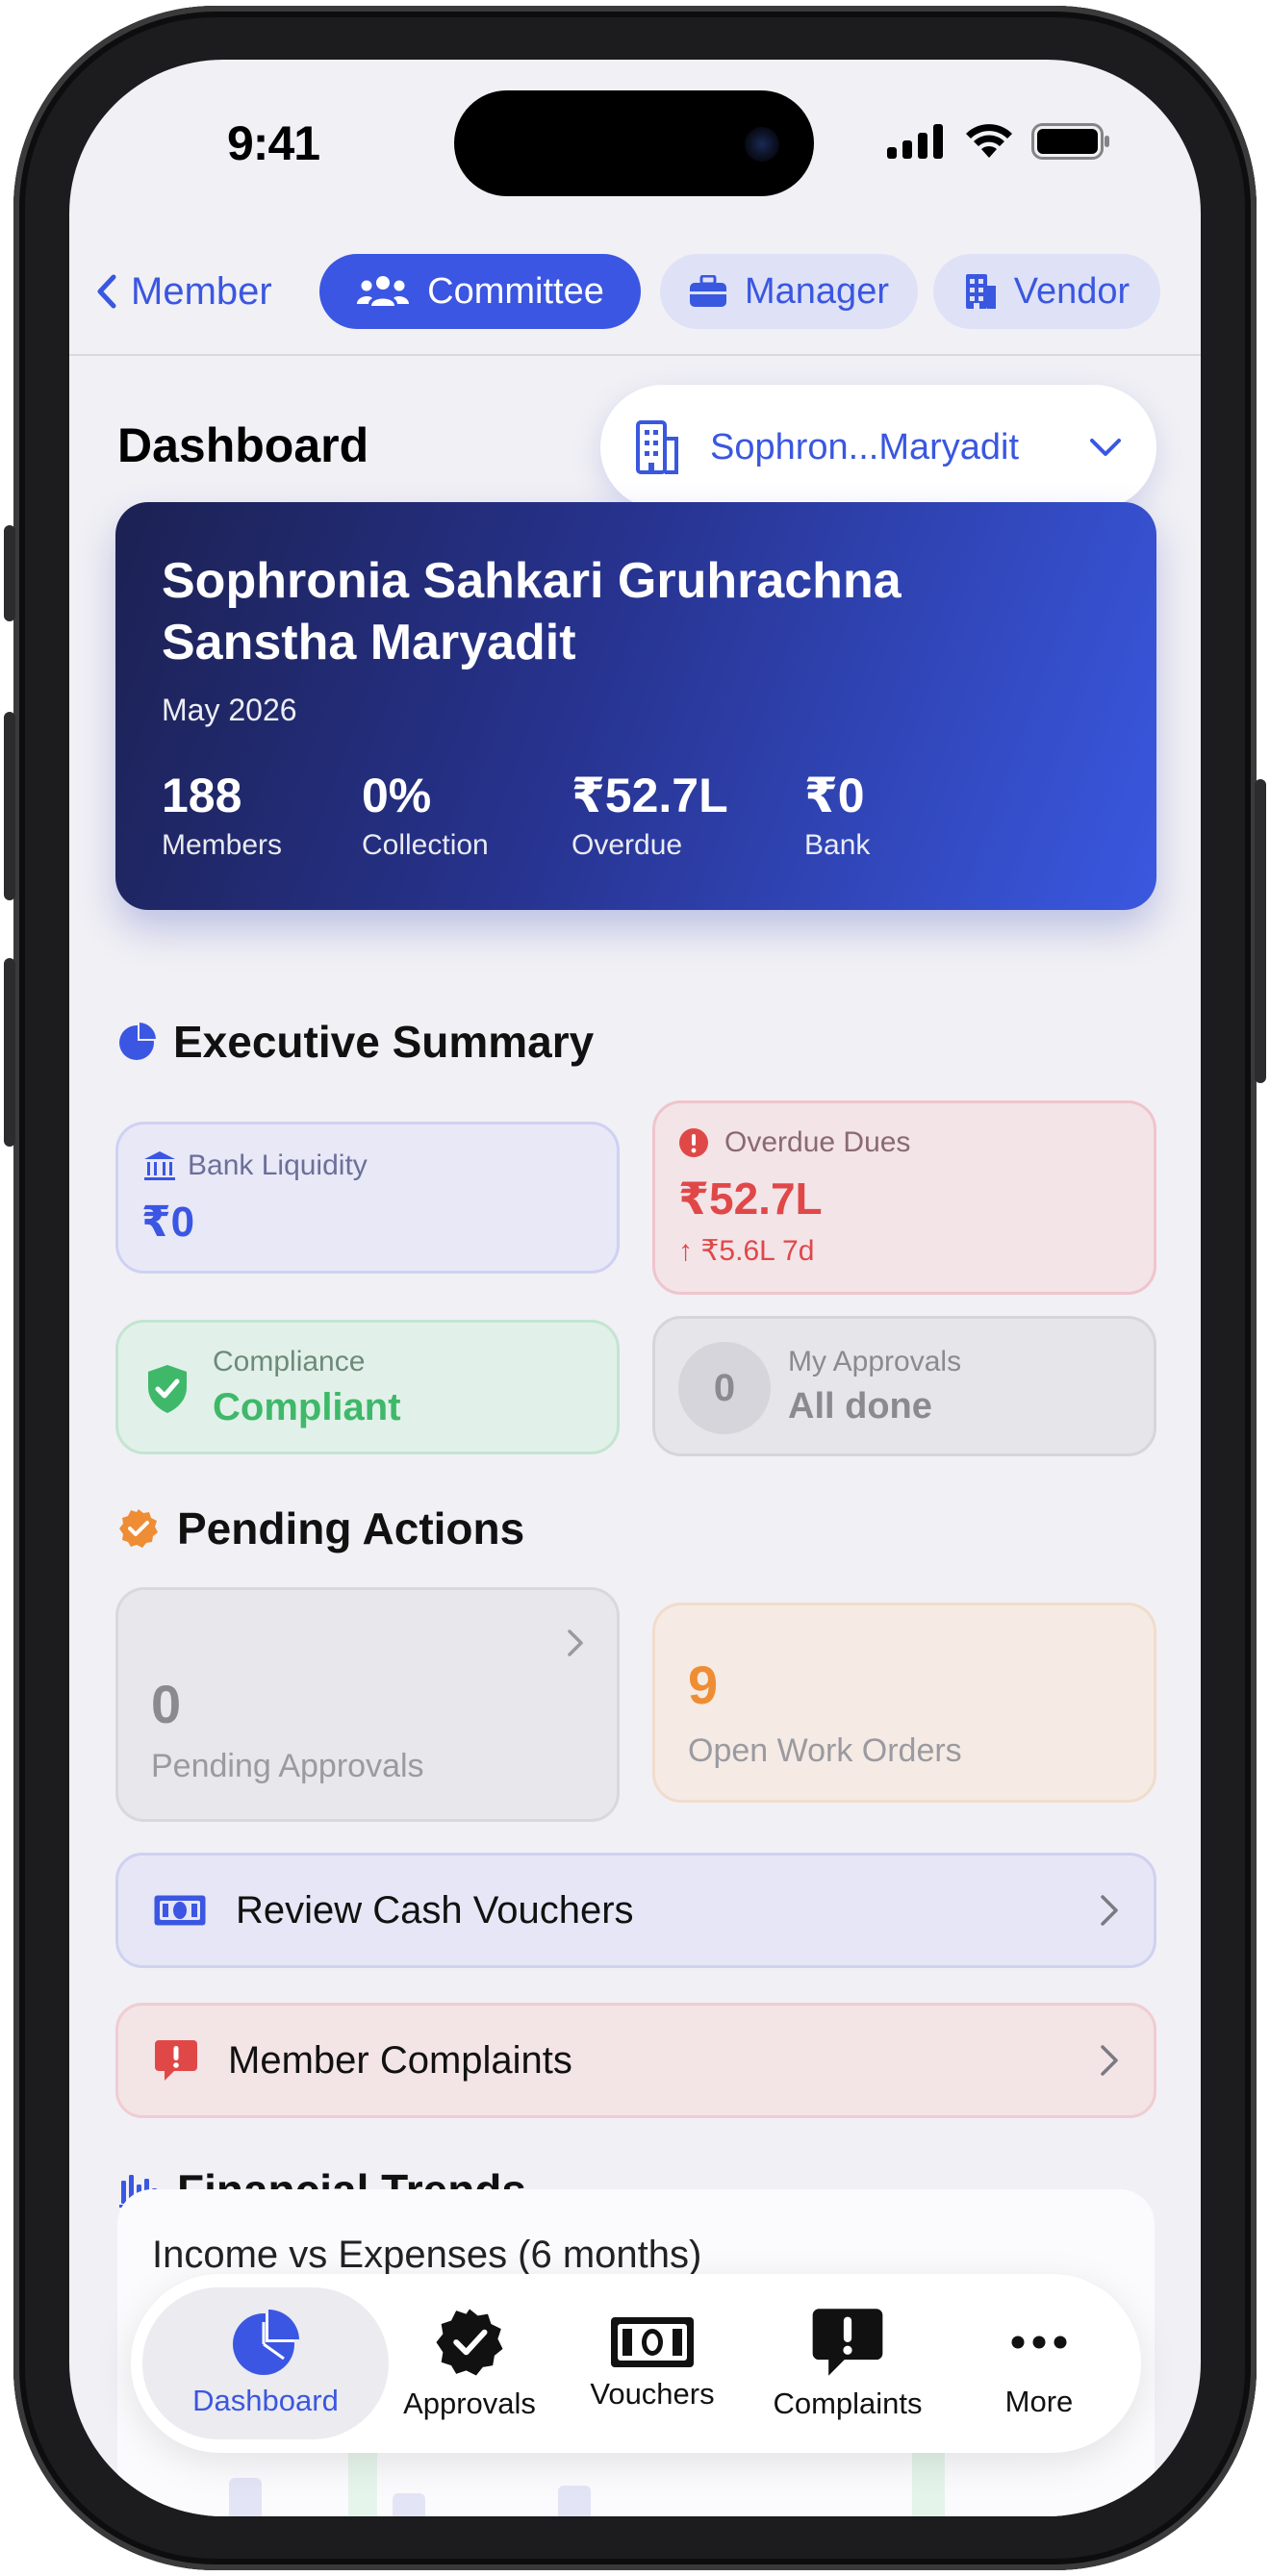 This screenshot has height=2576, width=1270. I want to click on stat-bank: ₹0 Bank, so click(847, 815).